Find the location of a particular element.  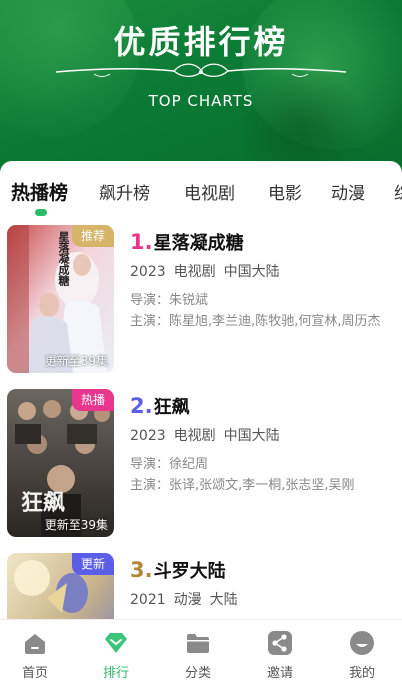

tab-variety: 综 is located at coordinates (398, 191).